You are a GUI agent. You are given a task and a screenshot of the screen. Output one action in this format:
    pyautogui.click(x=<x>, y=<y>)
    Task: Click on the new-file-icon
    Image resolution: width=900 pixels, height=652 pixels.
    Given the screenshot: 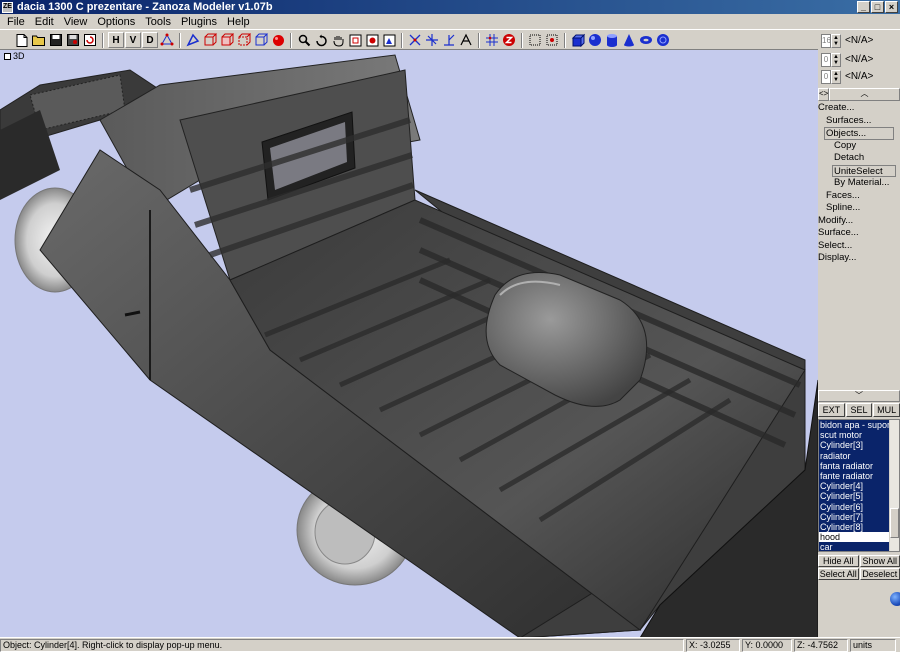 What is the action you would take?
    pyautogui.click(x=22, y=40)
    